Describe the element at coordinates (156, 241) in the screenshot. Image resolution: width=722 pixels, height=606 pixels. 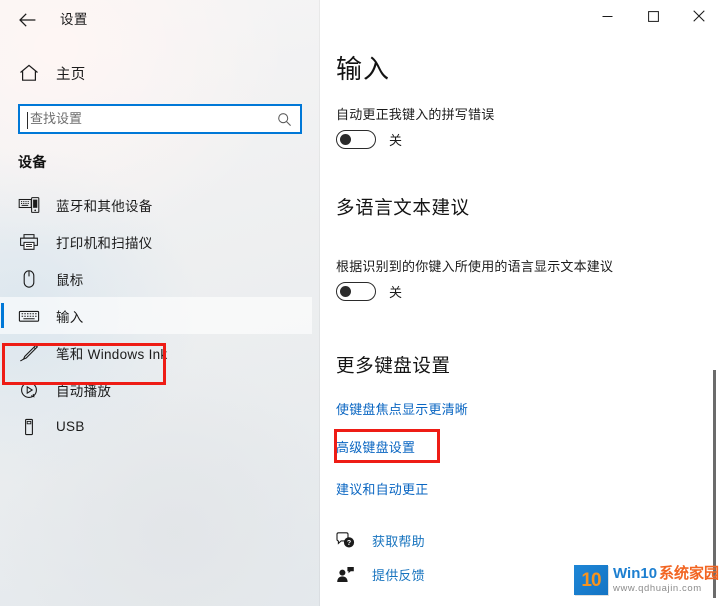
I see `sidebar-item-printers: 打印机和扫描仪` at that location.